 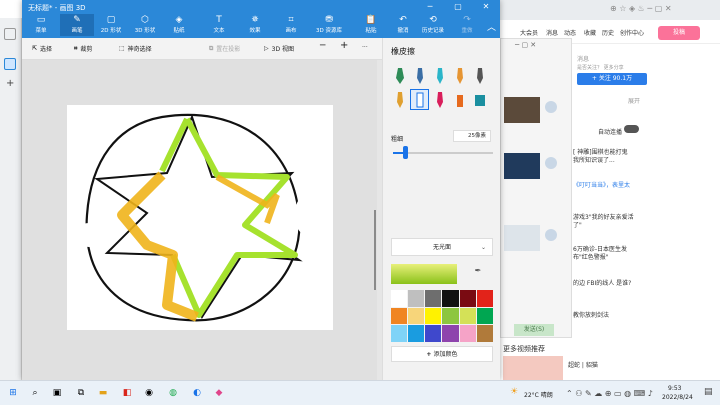 I want to click on maximize-button: ▢, so click(x=458, y=7).